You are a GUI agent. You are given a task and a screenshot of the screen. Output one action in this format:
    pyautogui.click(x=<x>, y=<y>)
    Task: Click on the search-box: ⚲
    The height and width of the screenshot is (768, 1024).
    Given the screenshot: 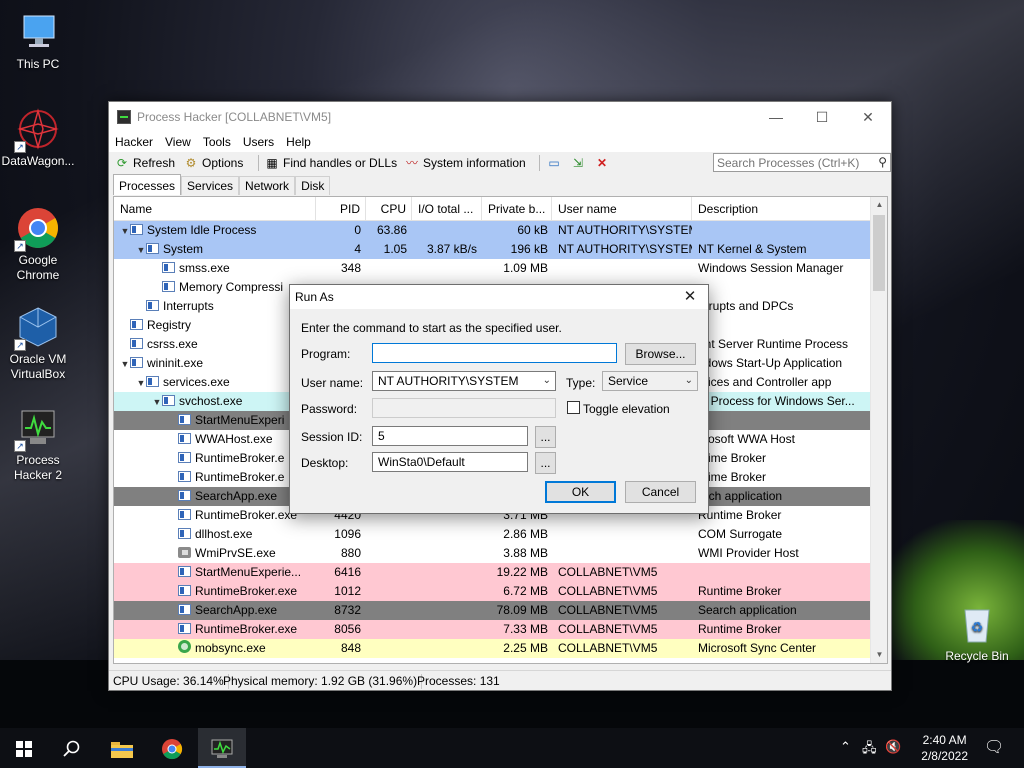 What is the action you would take?
    pyautogui.click(x=802, y=162)
    